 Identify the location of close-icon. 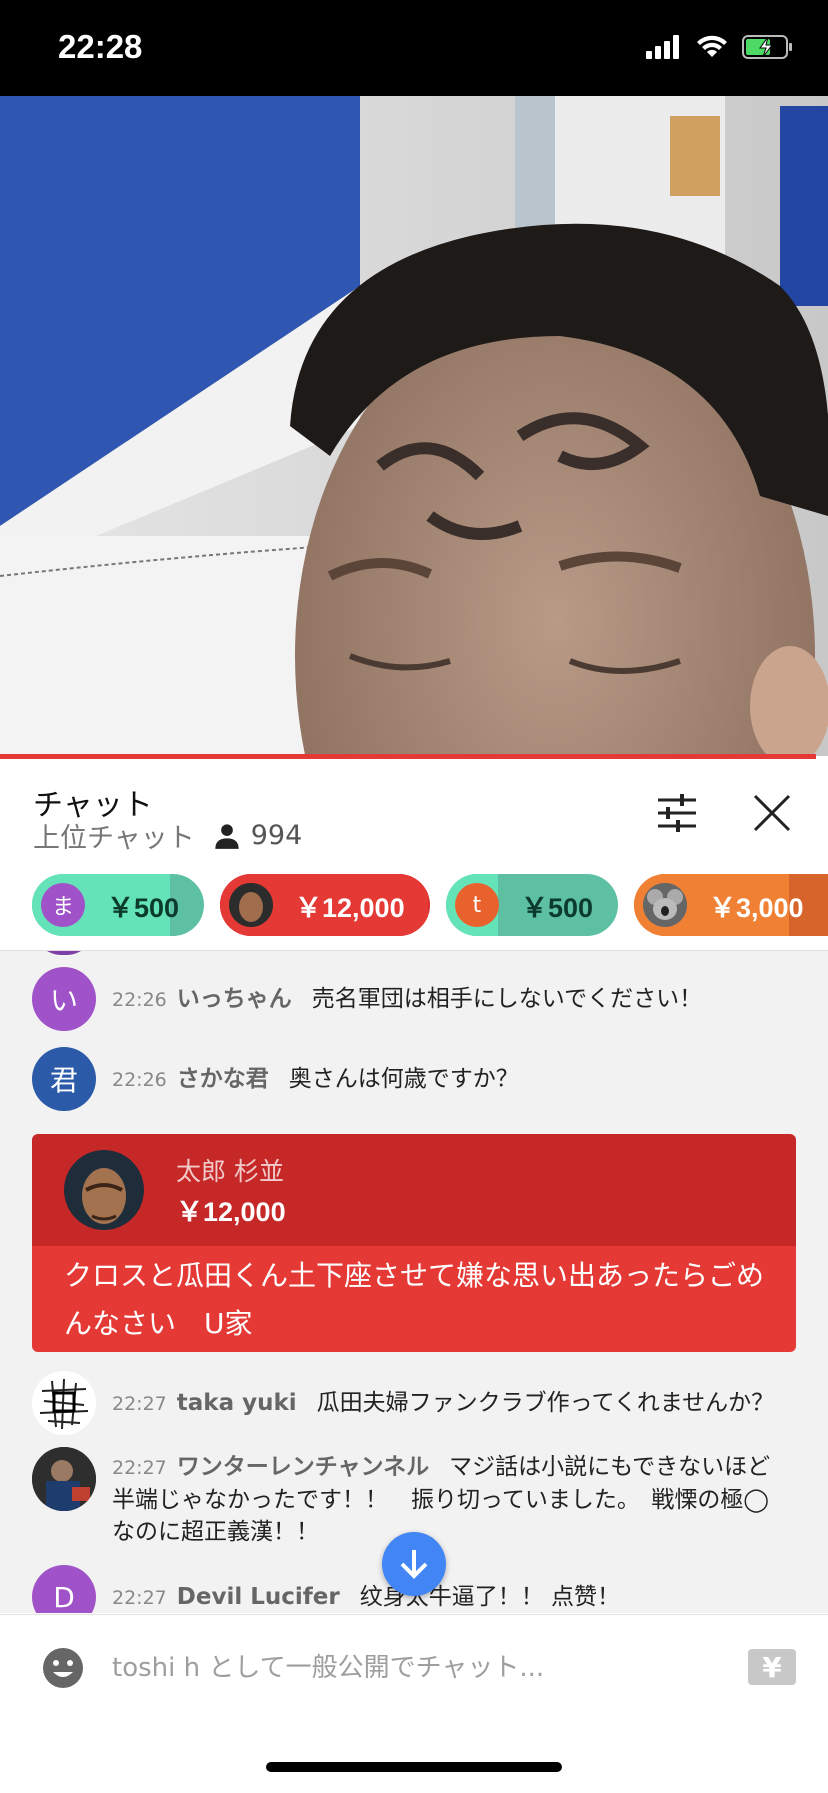
(772, 813).